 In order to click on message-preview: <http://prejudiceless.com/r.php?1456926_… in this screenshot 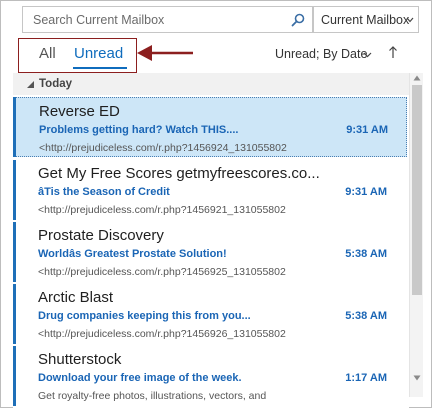, I will do `click(162, 334)`.